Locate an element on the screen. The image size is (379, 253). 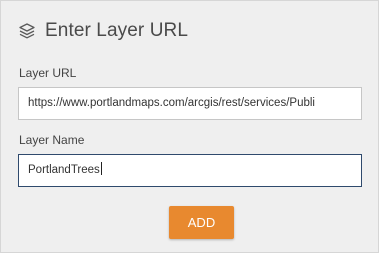
panel-header: Enter Layer URL is located at coordinates (103, 31).